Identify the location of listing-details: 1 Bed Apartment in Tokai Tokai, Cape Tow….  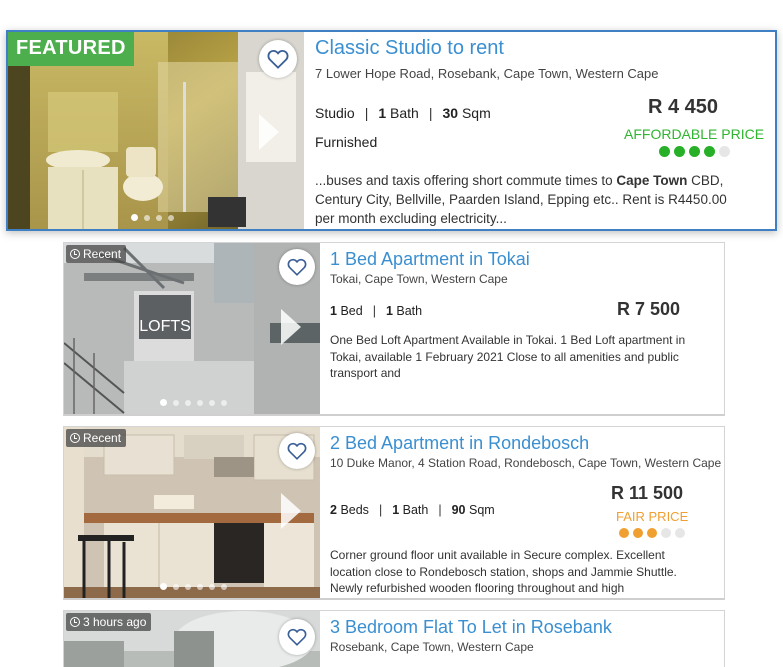
(527, 328).